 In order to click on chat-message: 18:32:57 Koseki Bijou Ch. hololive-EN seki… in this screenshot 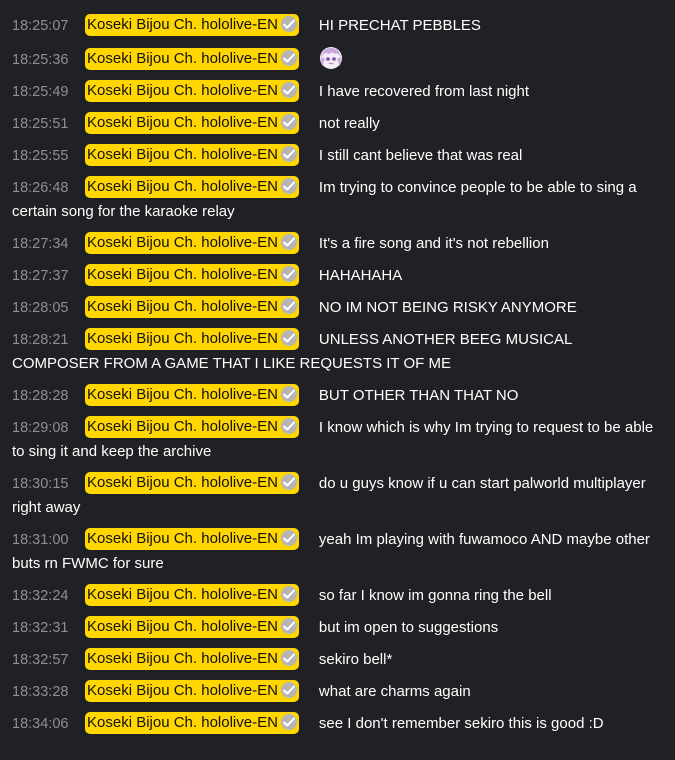, I will do `click(337, 660)`.